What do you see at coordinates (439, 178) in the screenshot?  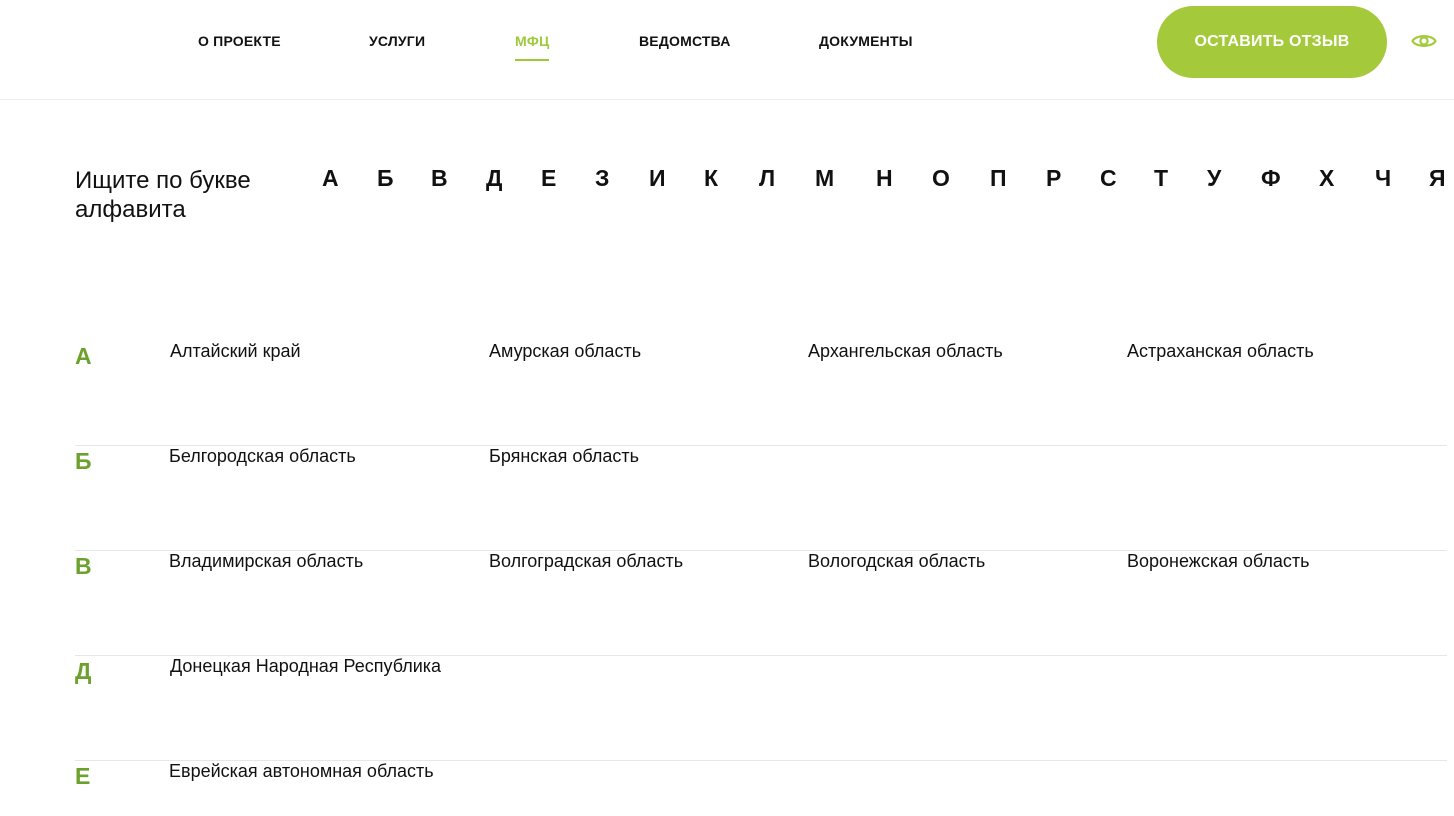 I see `alphabet-letter-v: В` at bounding box center [439, 178].